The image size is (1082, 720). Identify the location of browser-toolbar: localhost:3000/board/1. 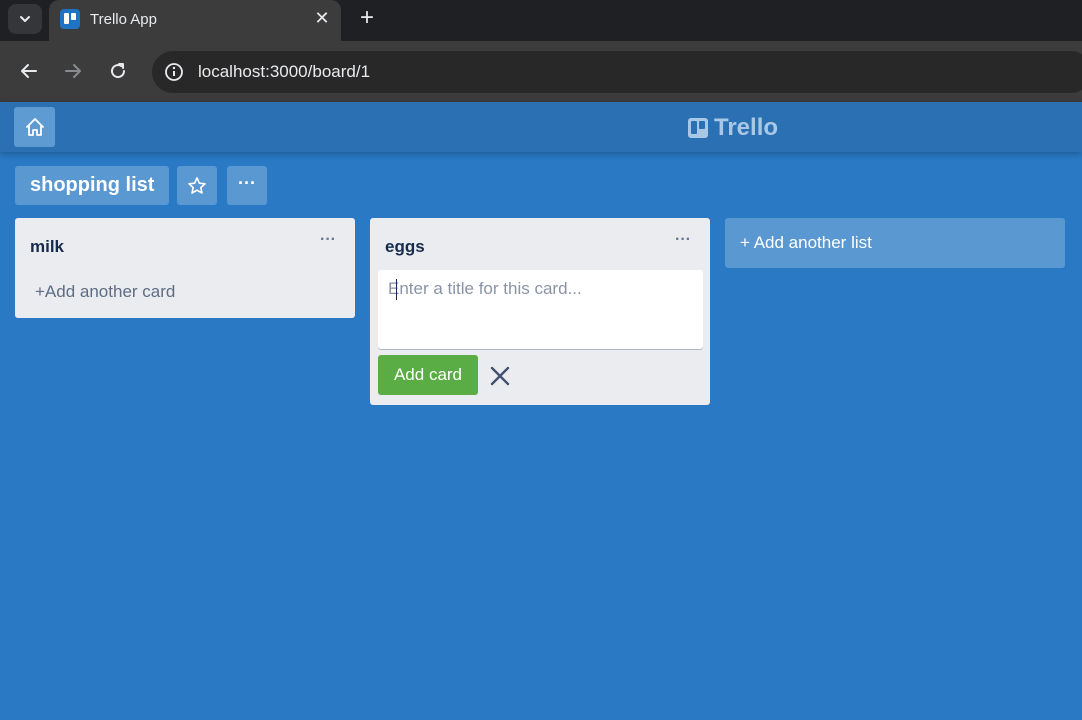
(541, 71).